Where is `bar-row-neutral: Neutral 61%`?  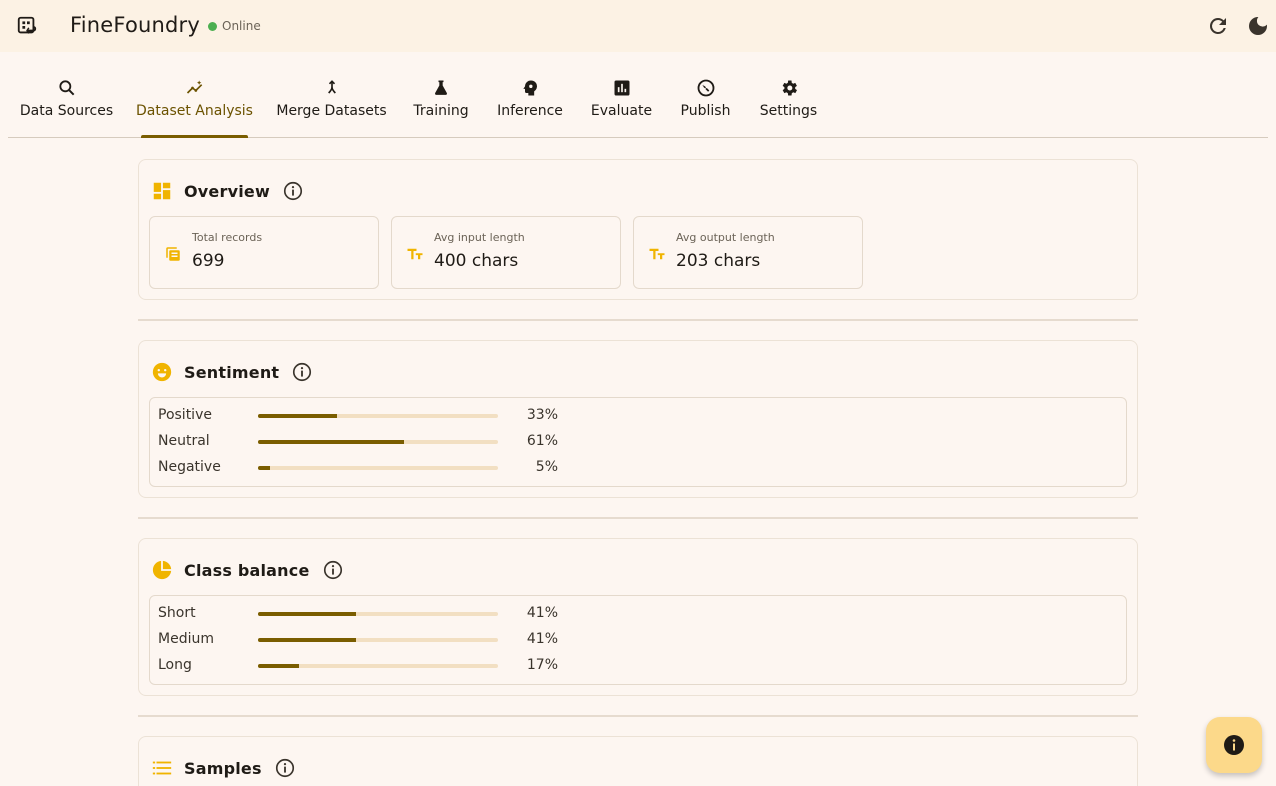
bar-row-neutral: Neutral 61% is located at coordinates (638, 442).